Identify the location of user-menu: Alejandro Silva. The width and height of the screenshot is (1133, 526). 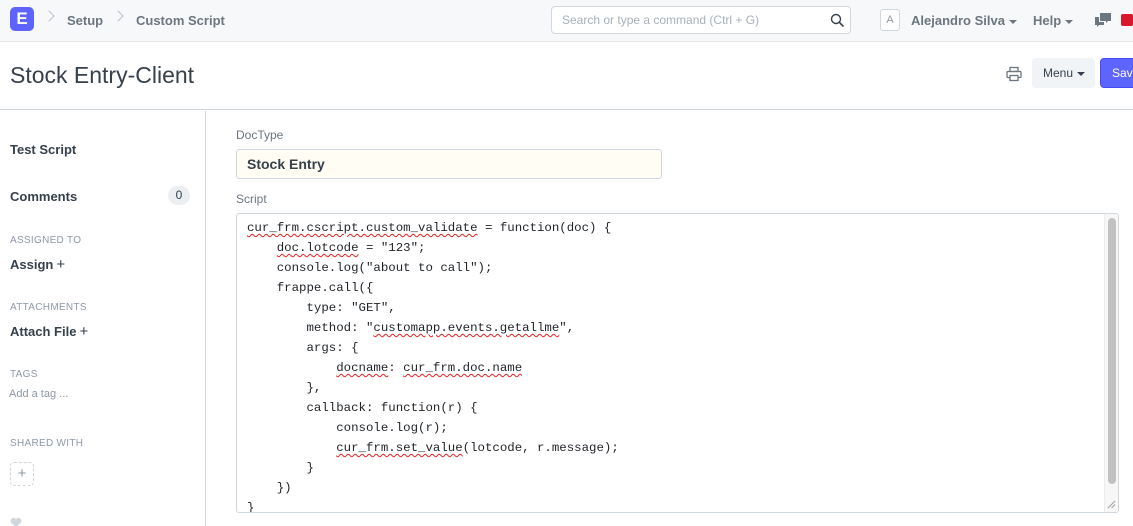
(964, 20).